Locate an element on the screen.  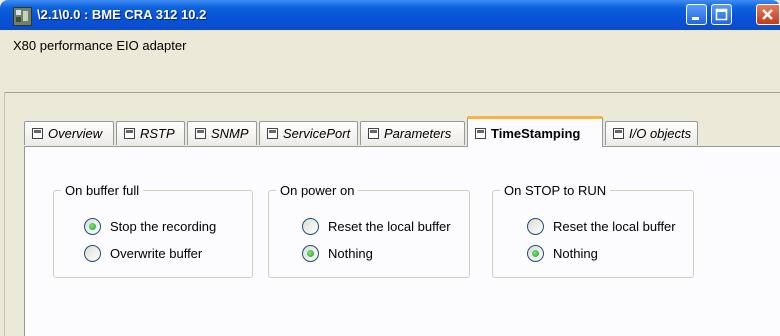
maximize-icon is located at coordinates (721, 14).